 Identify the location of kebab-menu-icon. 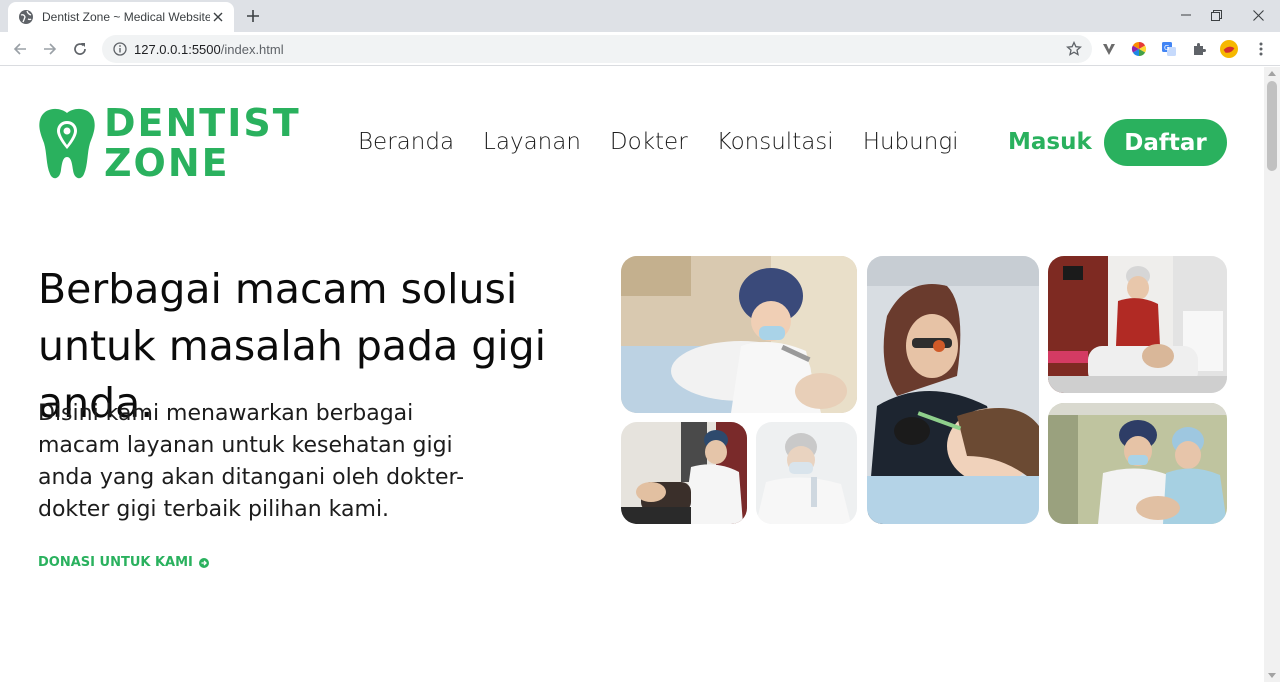
(1261, 49).